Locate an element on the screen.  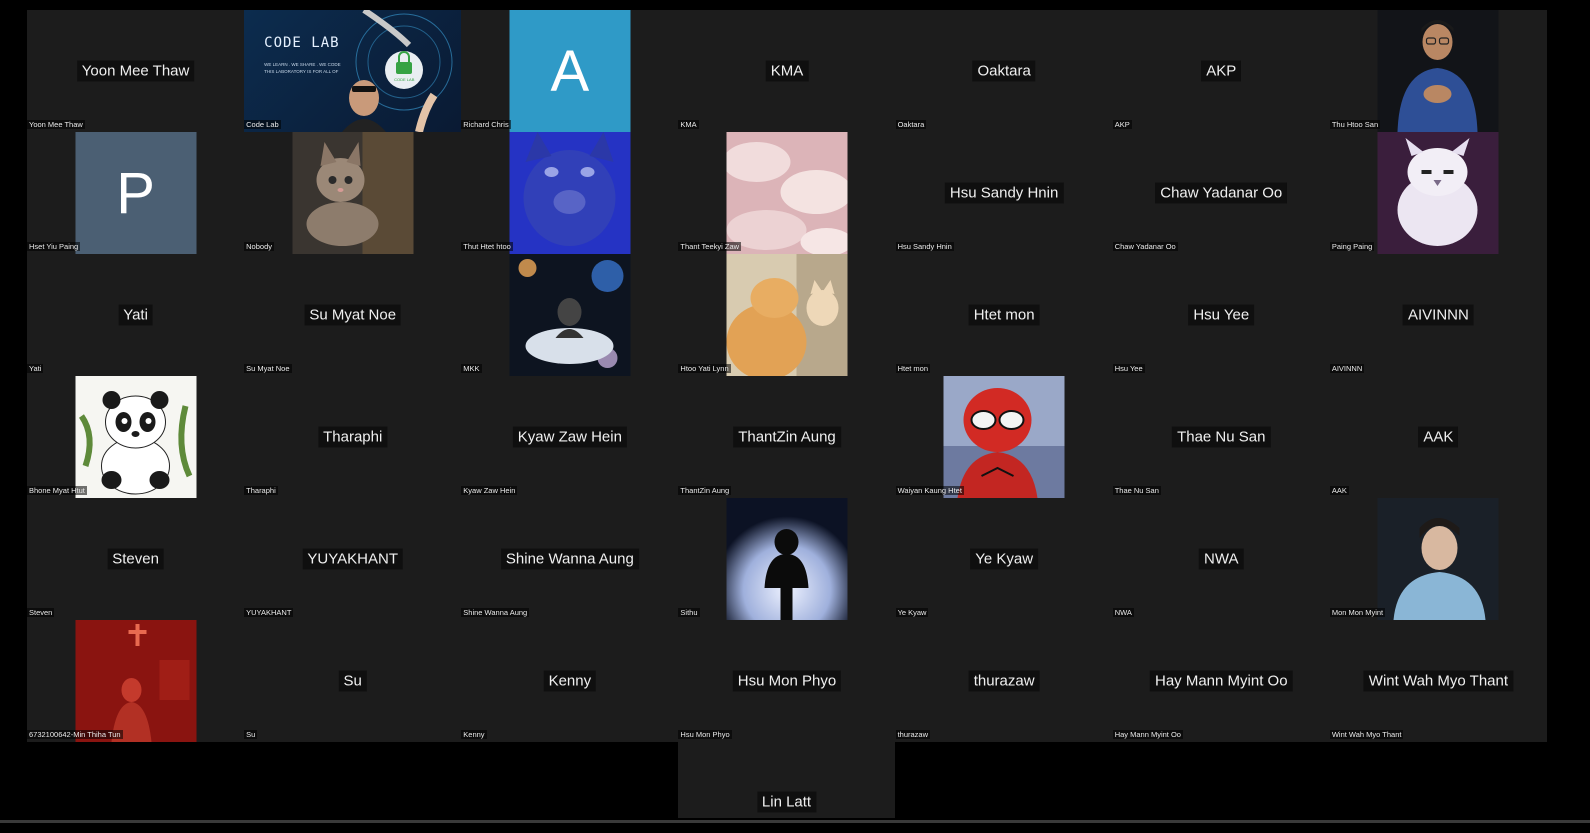
participant-label: Thae Nu San is located at coordinates (1136, 490).